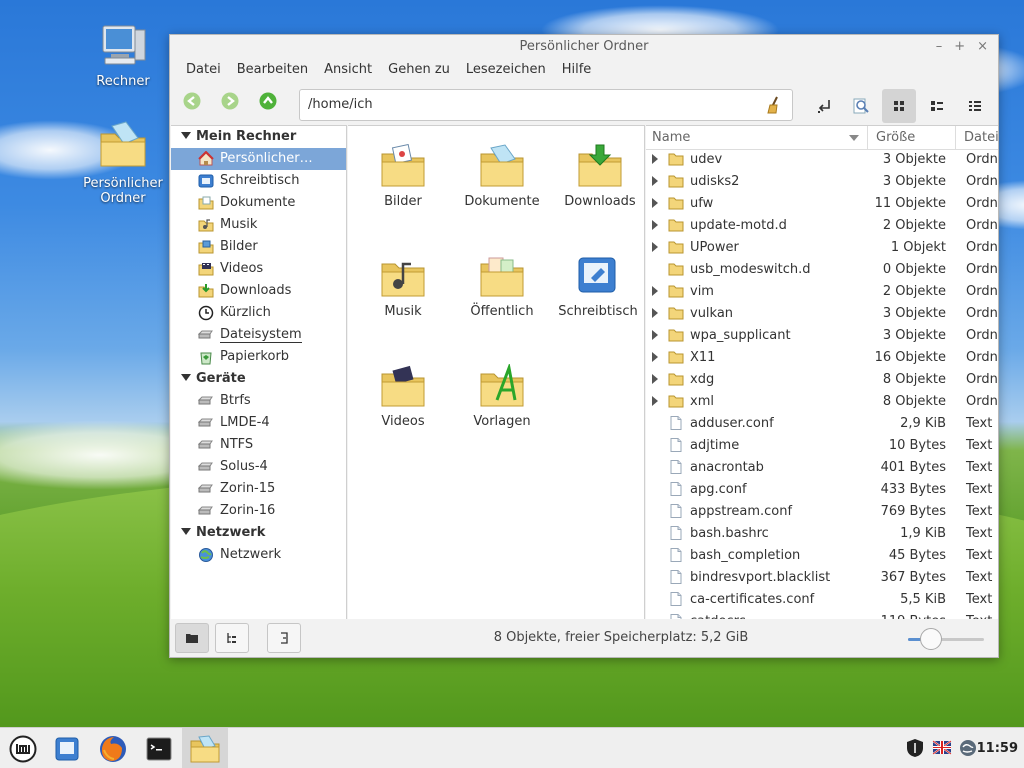 This screenshot has width=1024, height=768. Describe the element at coordinates (822, 225) in the screenshot. I see `list-row: update-motd.d 2 Objekte Ordne` at that location.